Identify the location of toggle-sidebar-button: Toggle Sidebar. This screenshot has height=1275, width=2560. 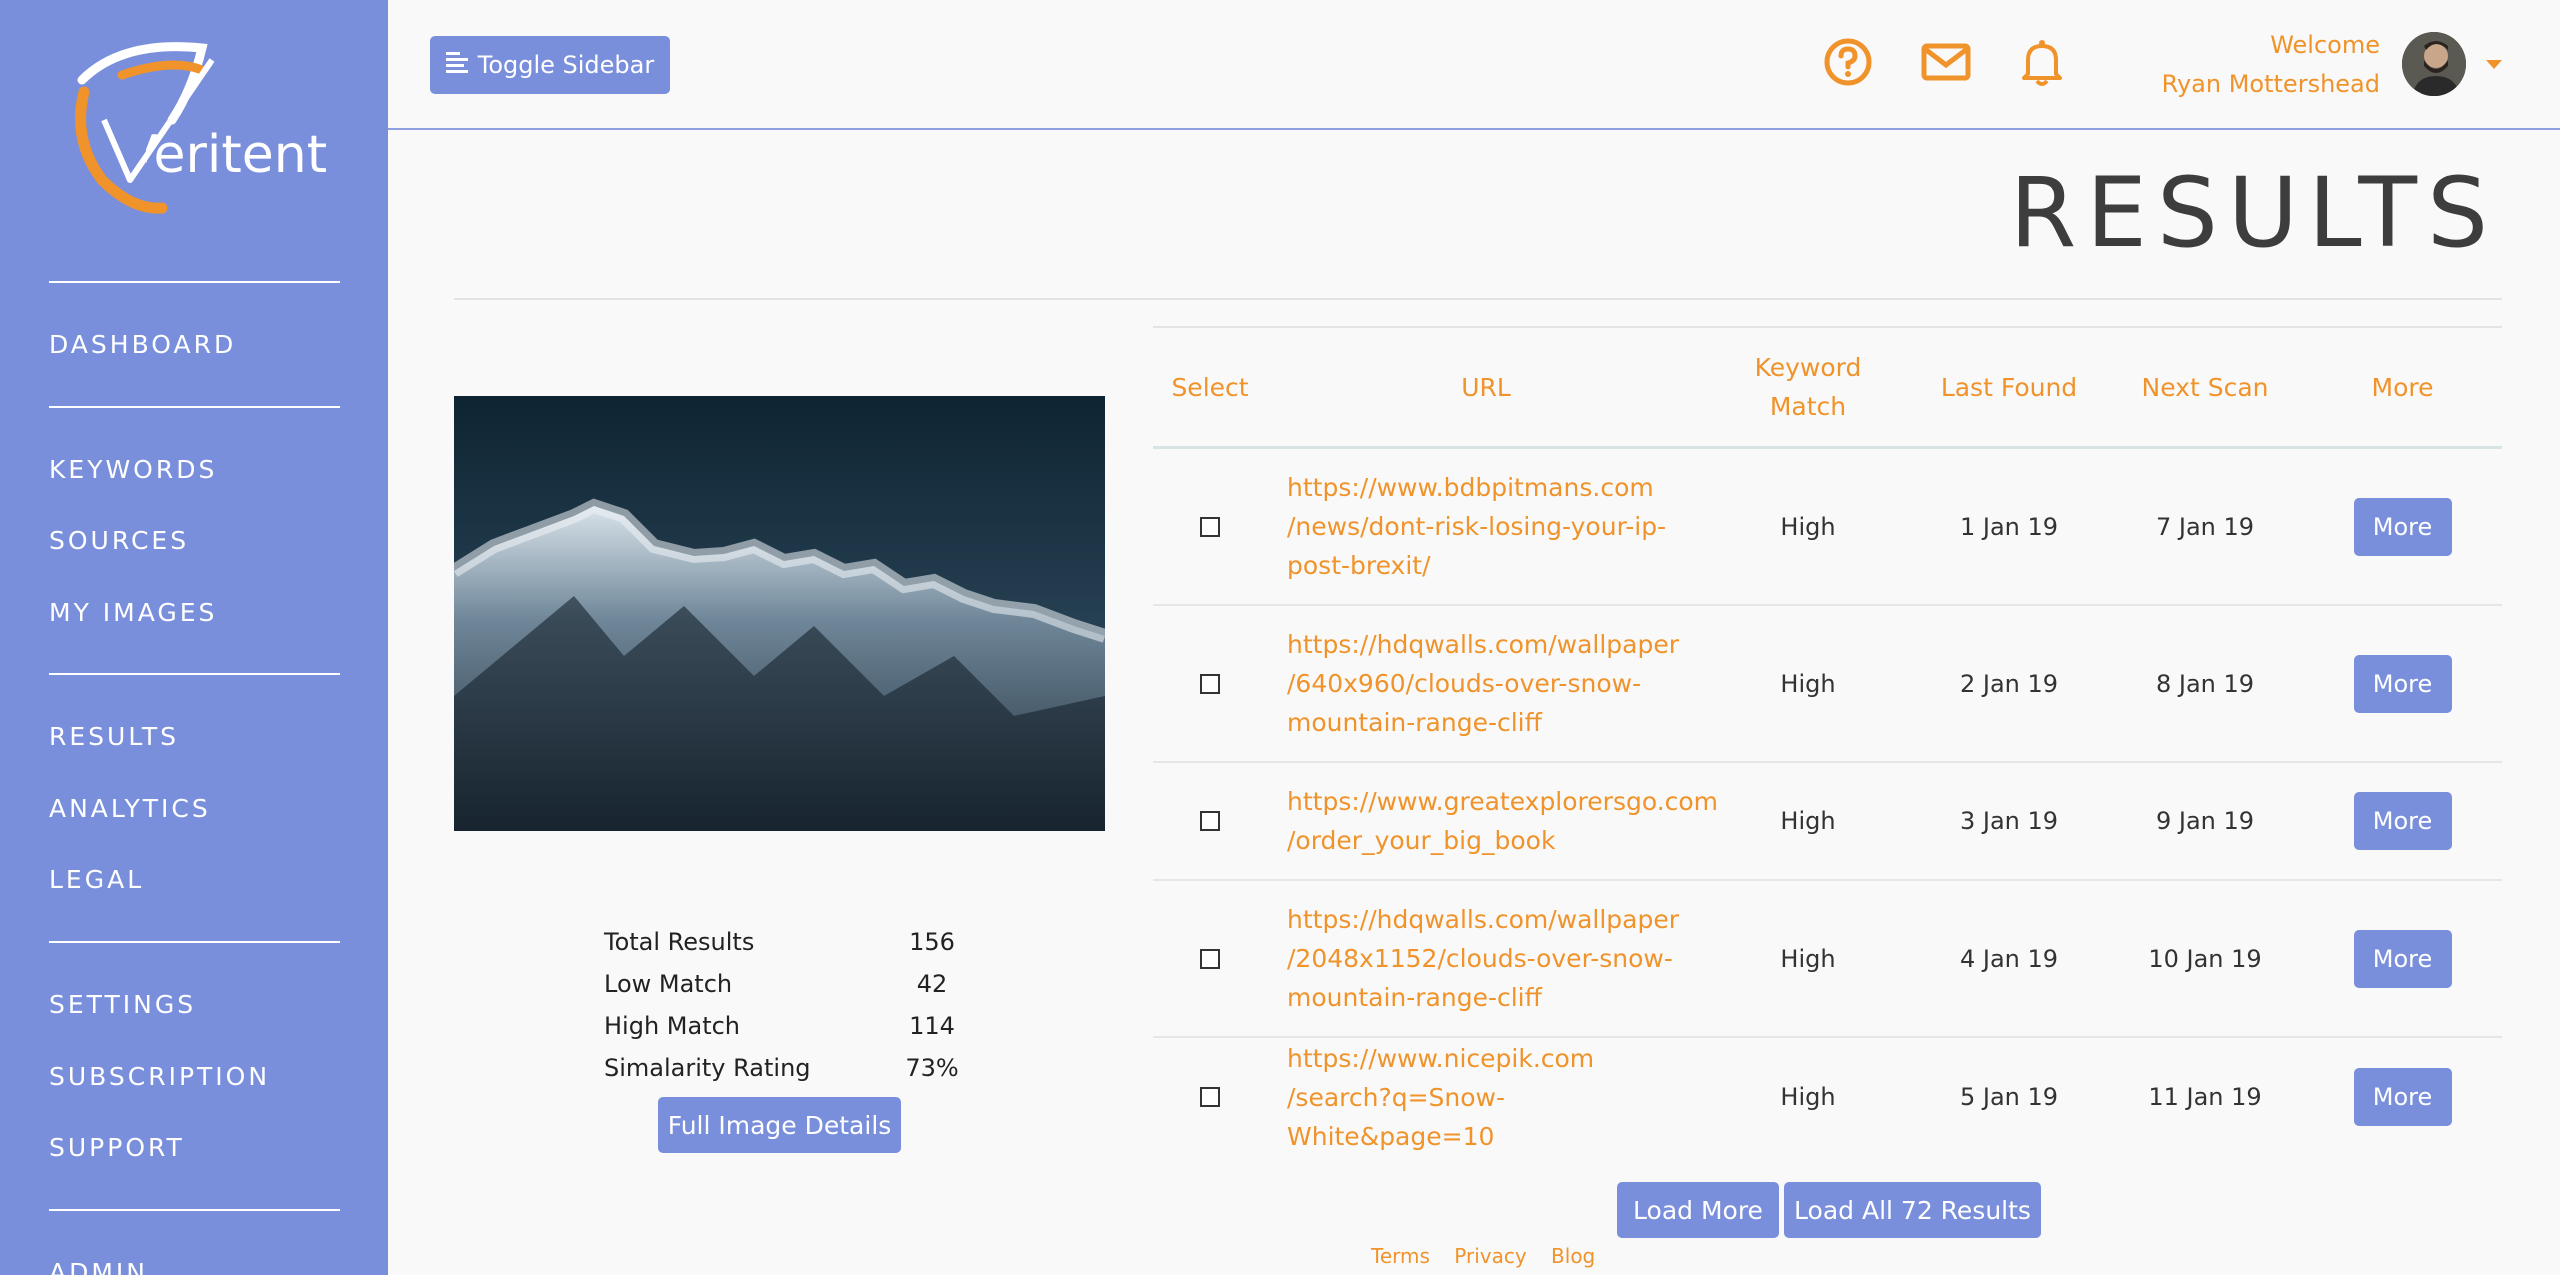
(550, 65).